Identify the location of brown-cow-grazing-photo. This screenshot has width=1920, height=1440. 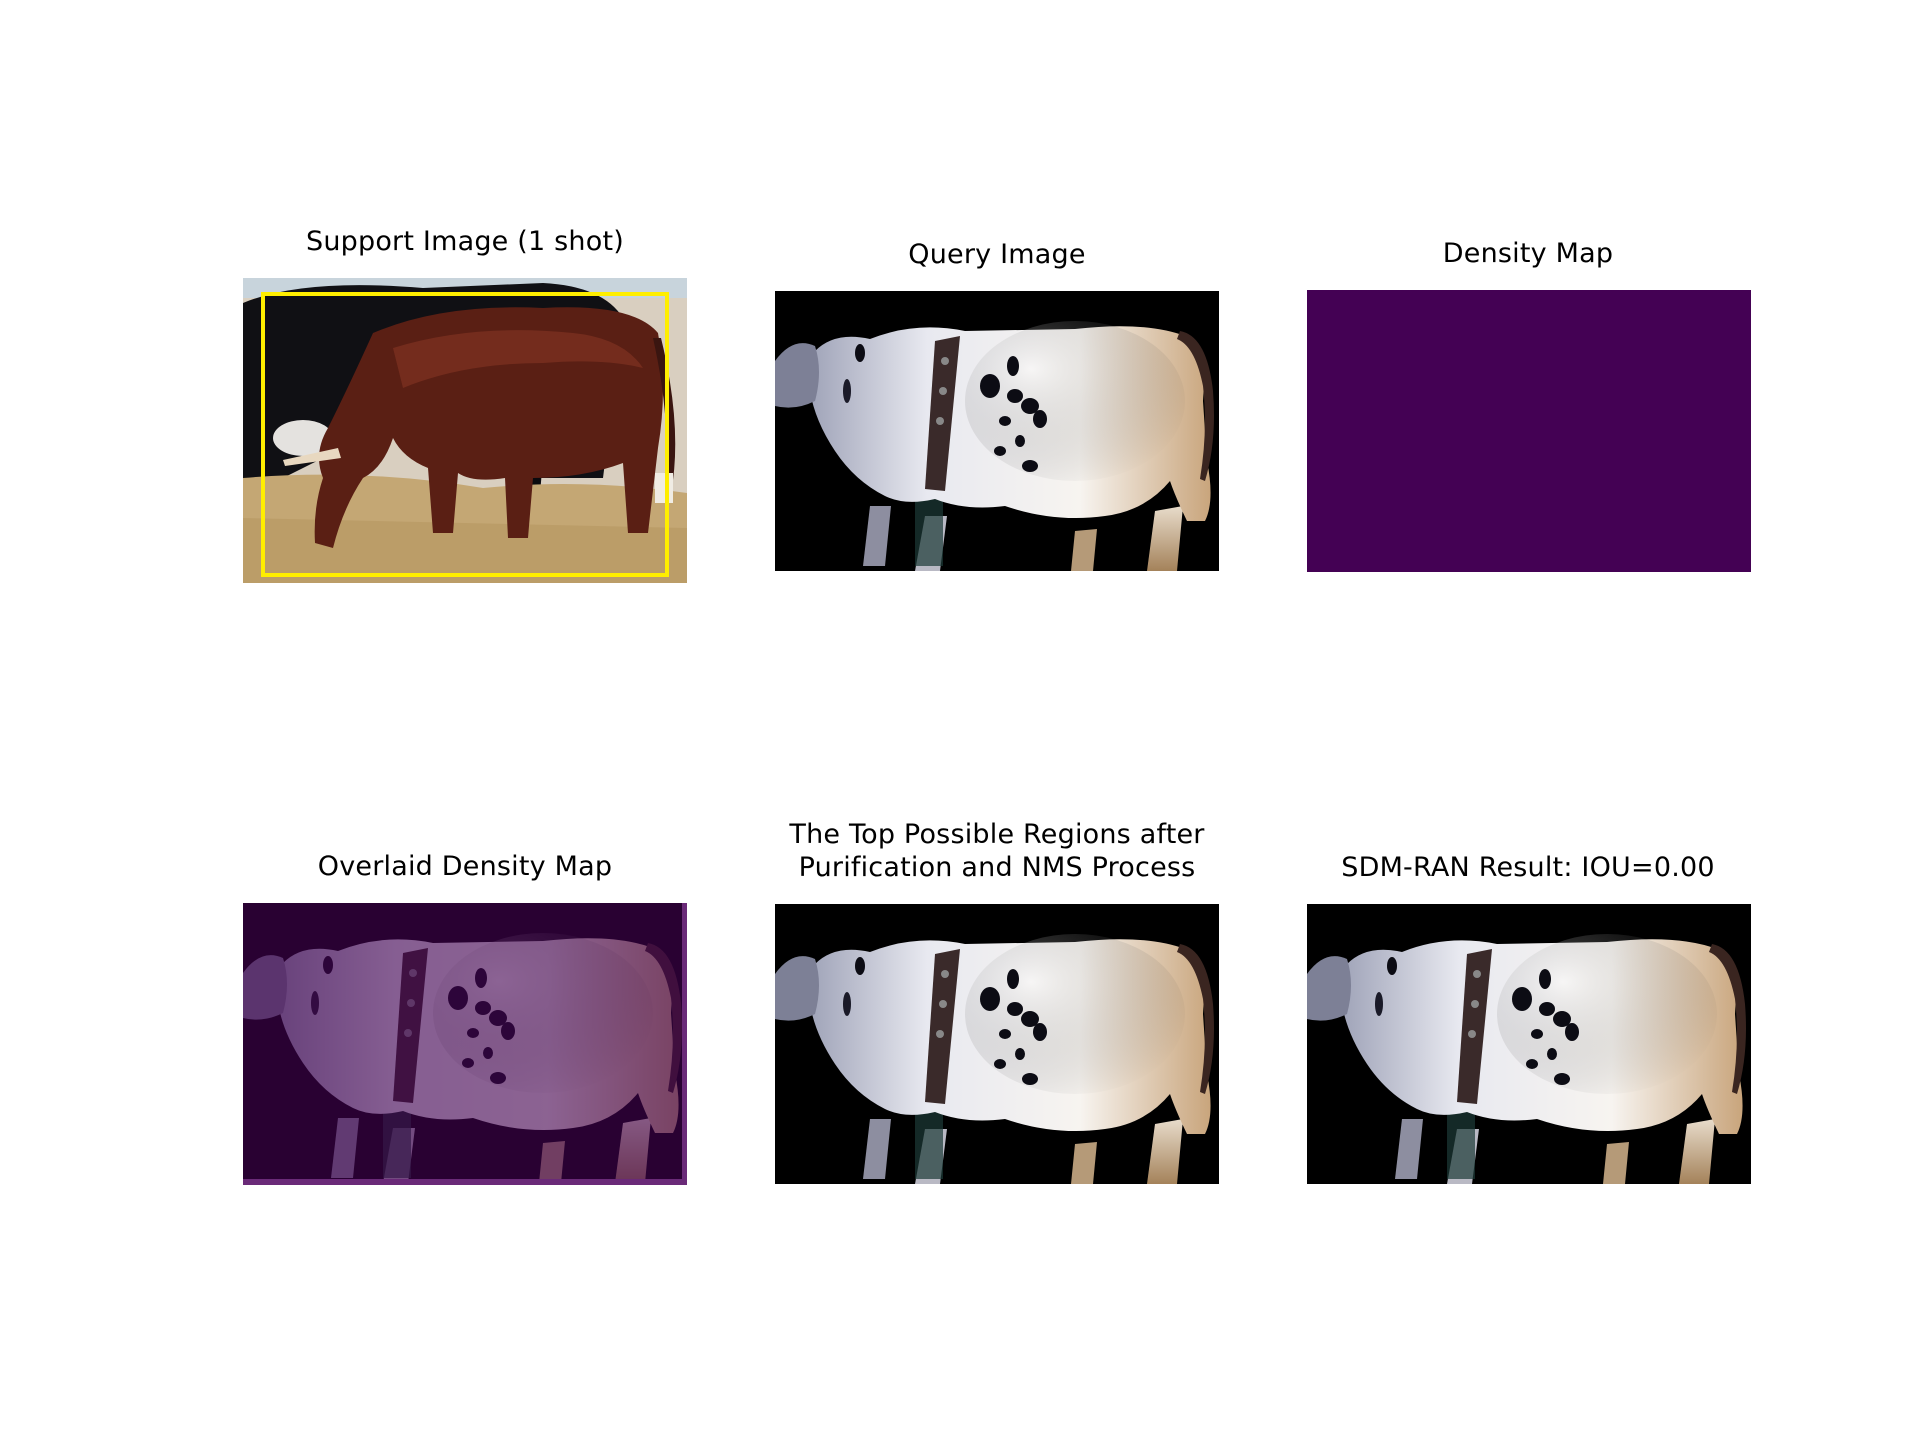
(465, 430).